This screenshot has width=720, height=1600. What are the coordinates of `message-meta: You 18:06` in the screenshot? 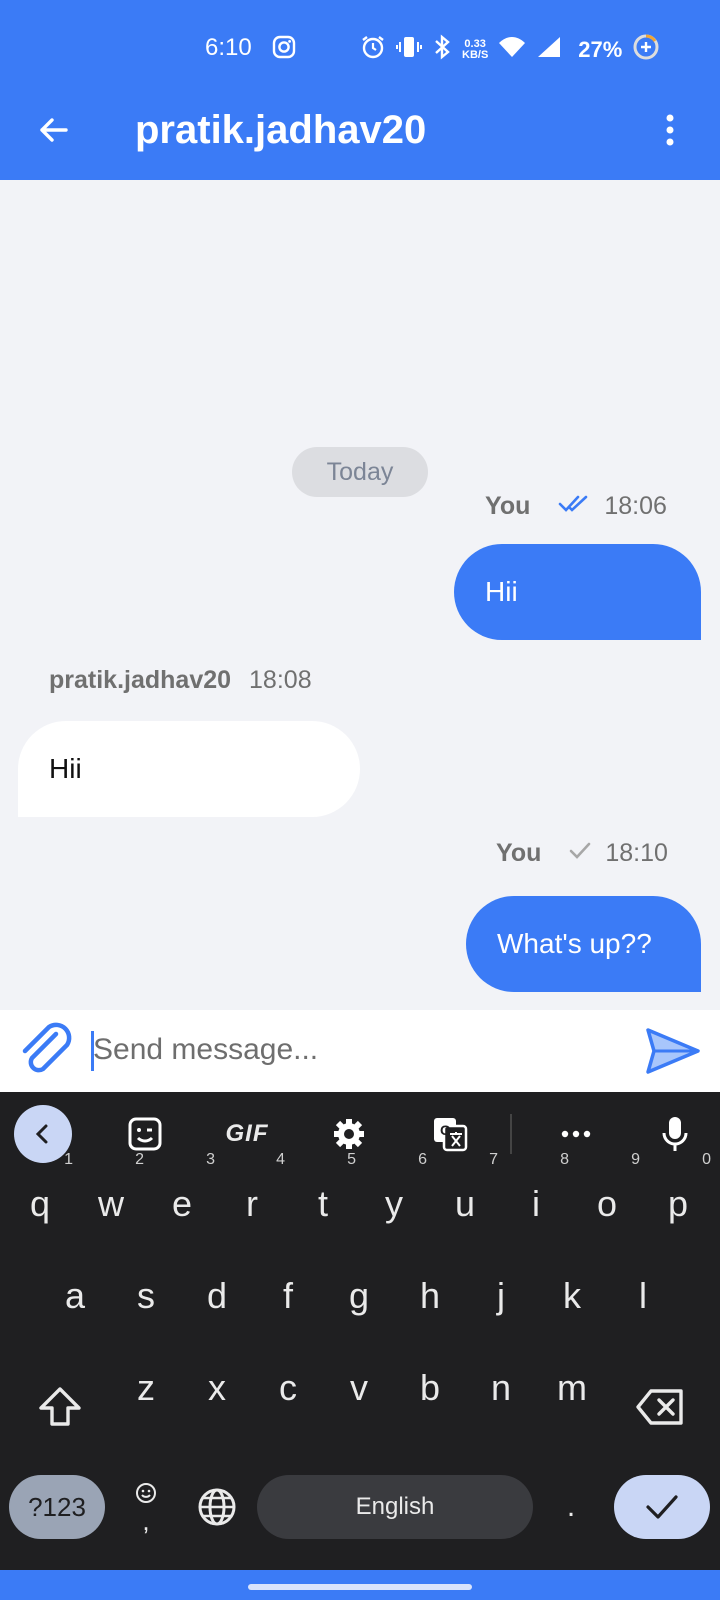 It's located at (576, 506).